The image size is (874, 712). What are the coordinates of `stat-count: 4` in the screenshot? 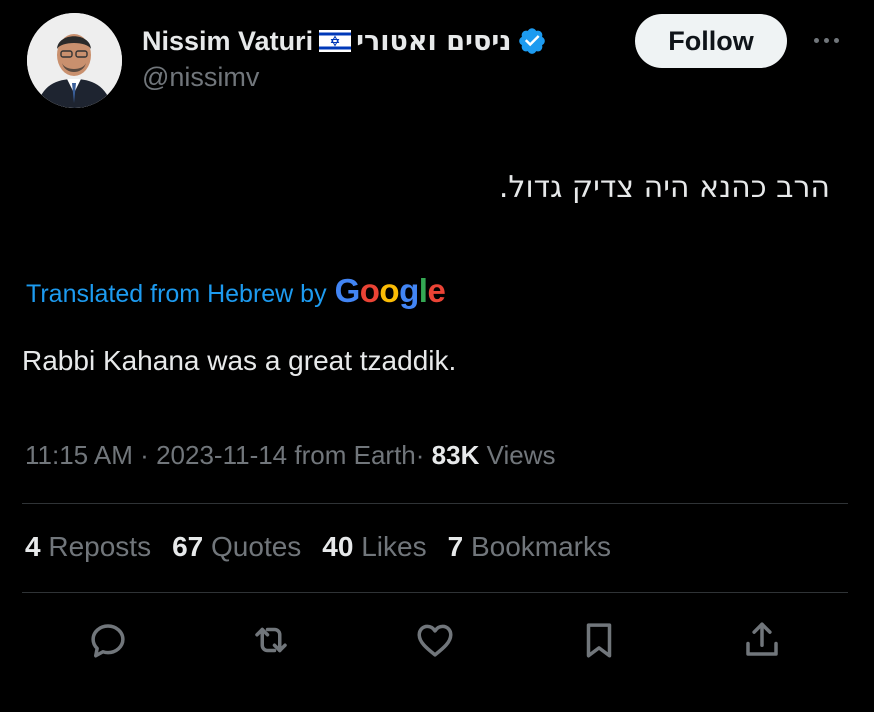 It's located at (33, 546).